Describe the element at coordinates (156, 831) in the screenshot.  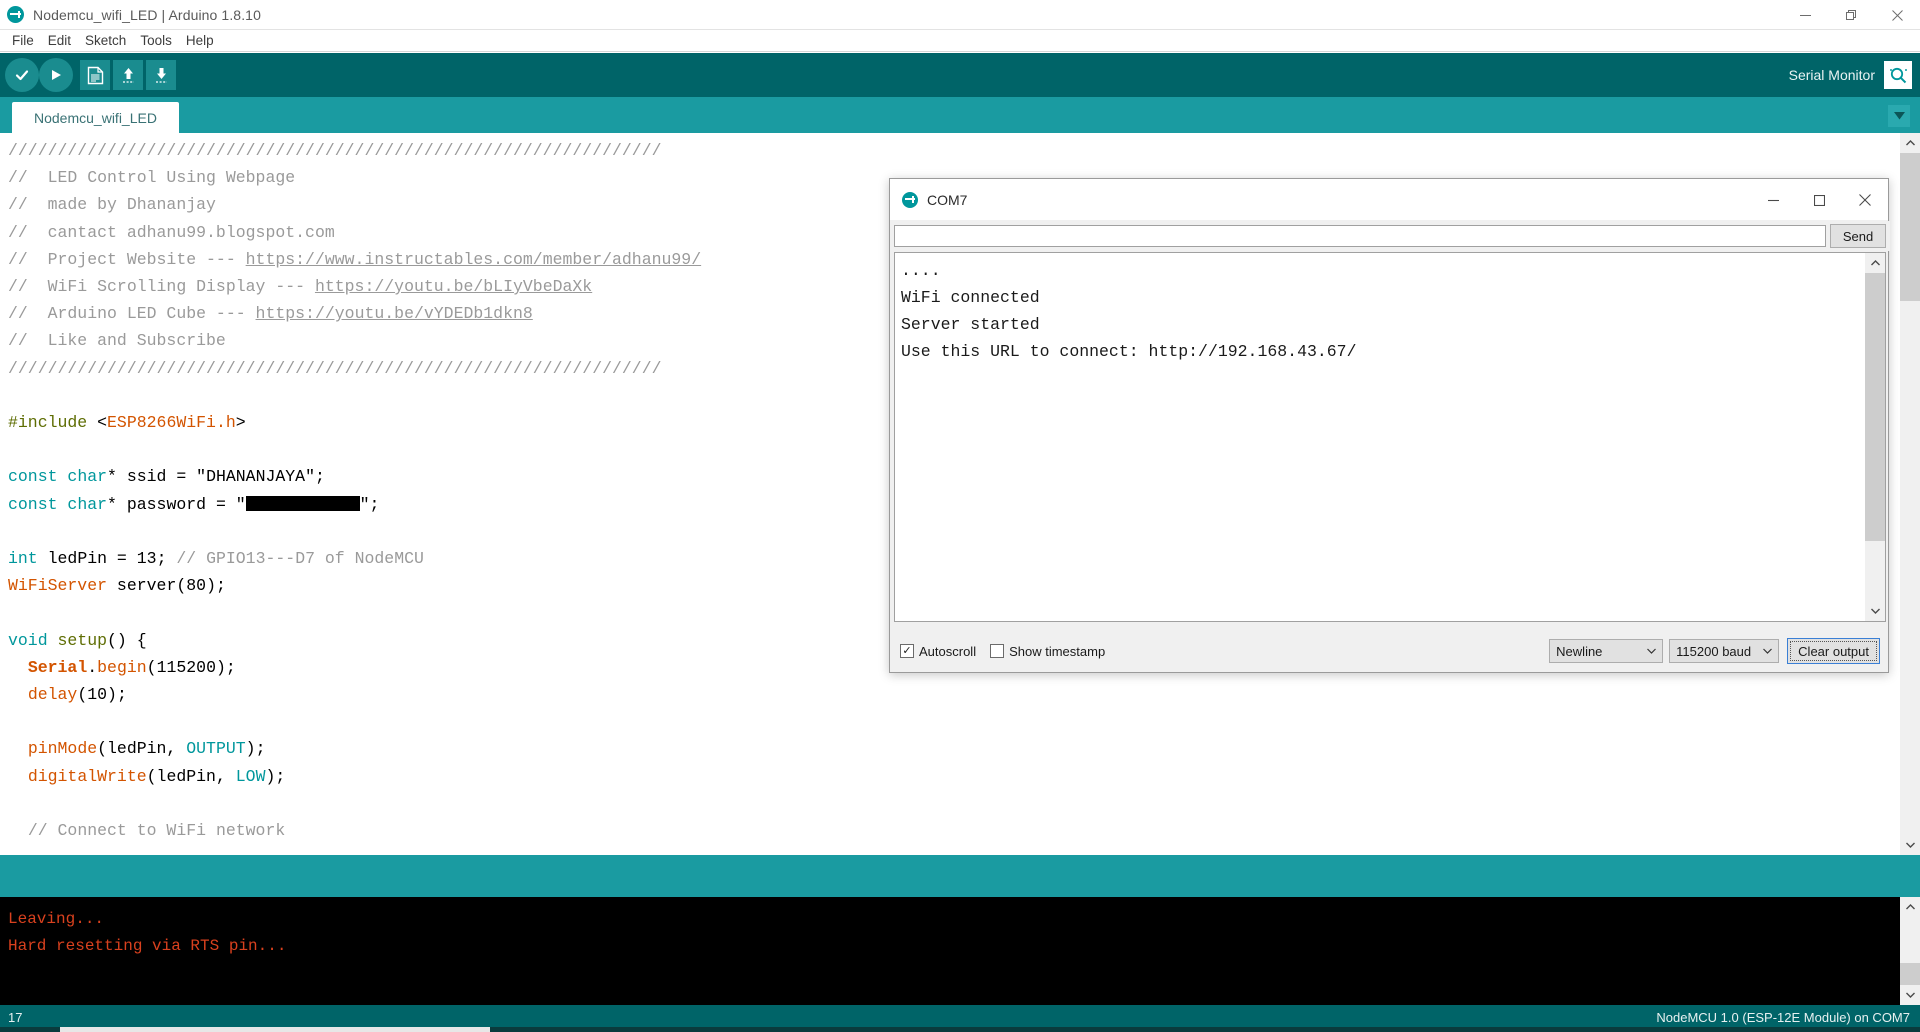
I see `code-comment-connect: // Connect to WiFi network` at that location.